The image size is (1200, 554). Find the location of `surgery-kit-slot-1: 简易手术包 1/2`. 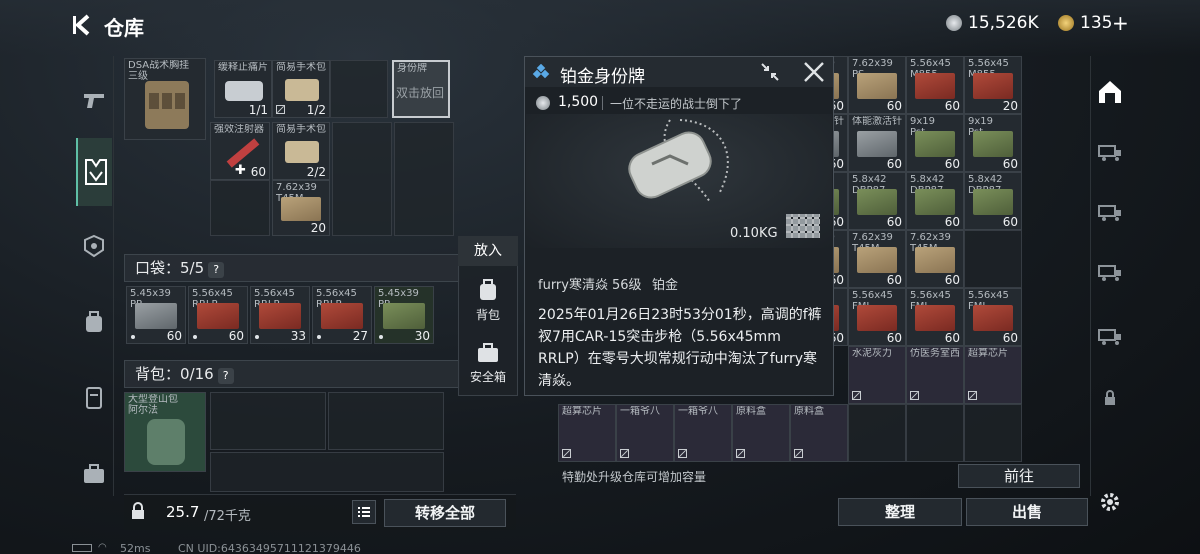

surgery-kit-slot-1: 简易手术包 1/2 is located at coordinates (301, 89).